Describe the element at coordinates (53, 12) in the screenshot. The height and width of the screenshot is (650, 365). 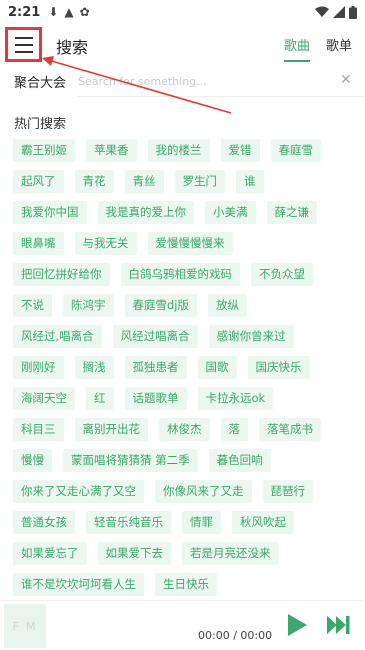
I see `download-icon: ⬇` at that location.